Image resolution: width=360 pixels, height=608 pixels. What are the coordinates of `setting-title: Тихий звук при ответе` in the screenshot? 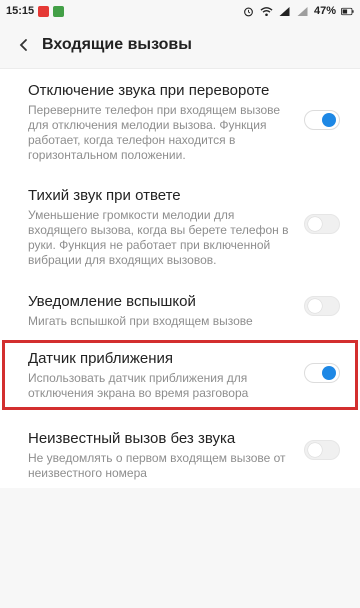 It's located at (104, 195).